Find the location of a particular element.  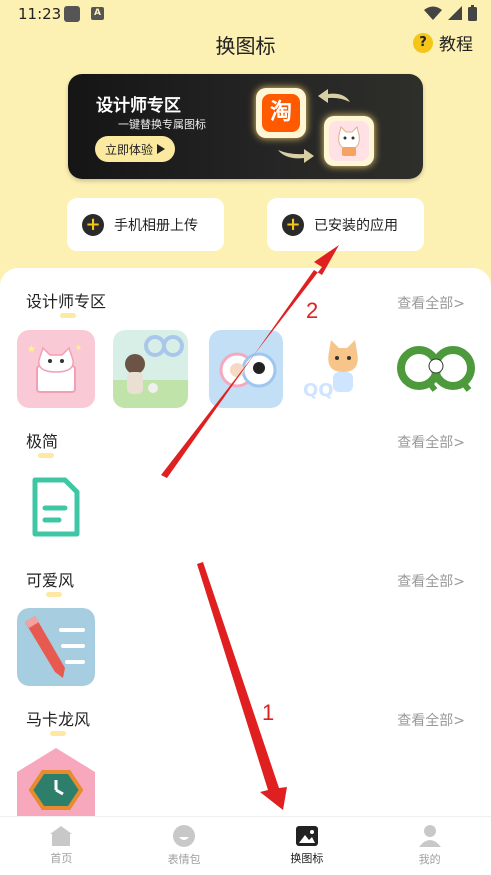

tutorial-button: ? 教程 is located at coordinates (443, 42).